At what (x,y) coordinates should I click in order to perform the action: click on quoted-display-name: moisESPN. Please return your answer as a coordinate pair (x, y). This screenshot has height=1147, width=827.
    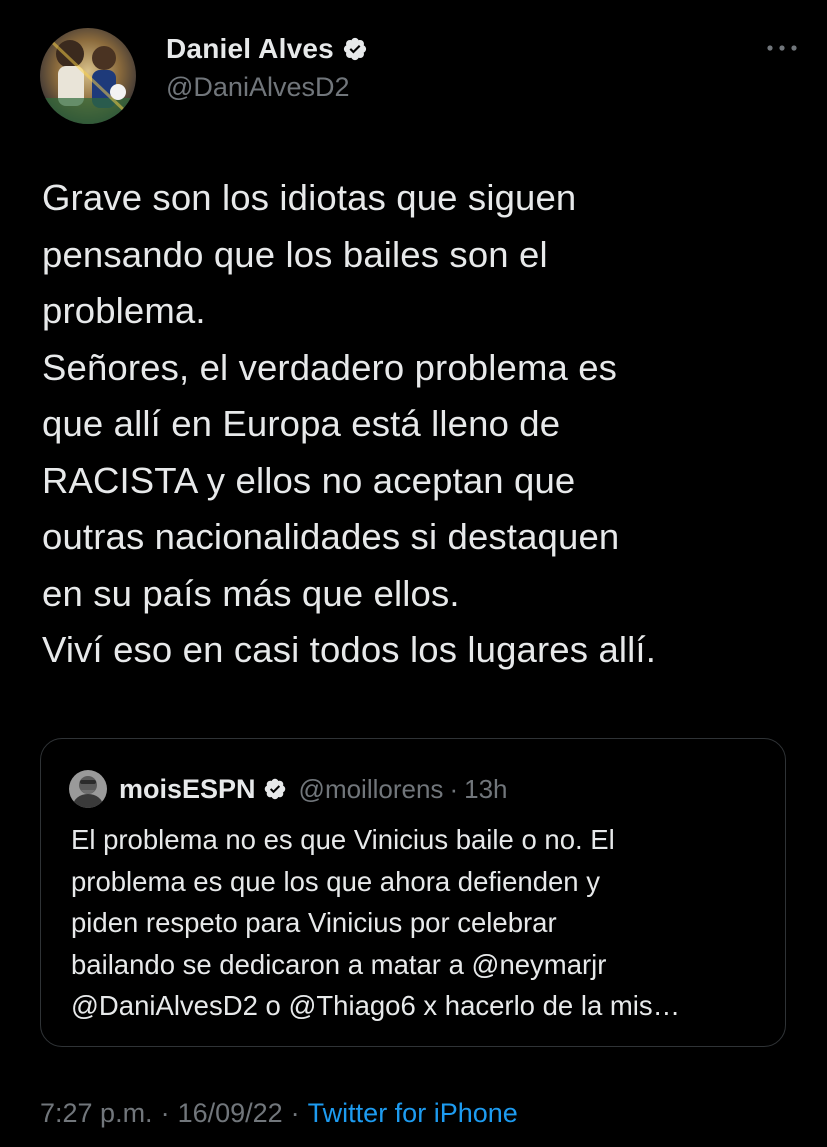
    Looking at the image, I should click on (187, 788).